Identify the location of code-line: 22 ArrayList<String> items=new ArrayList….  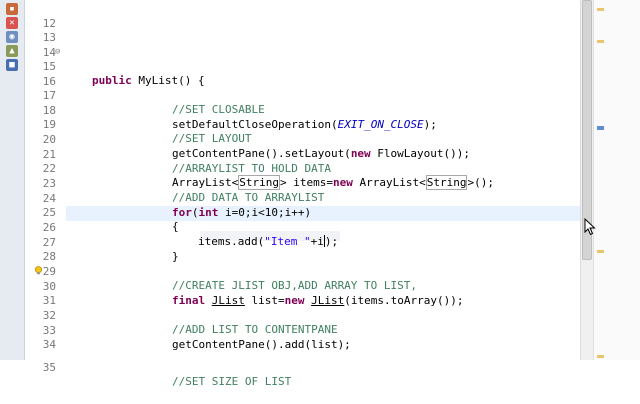
(290, 169).